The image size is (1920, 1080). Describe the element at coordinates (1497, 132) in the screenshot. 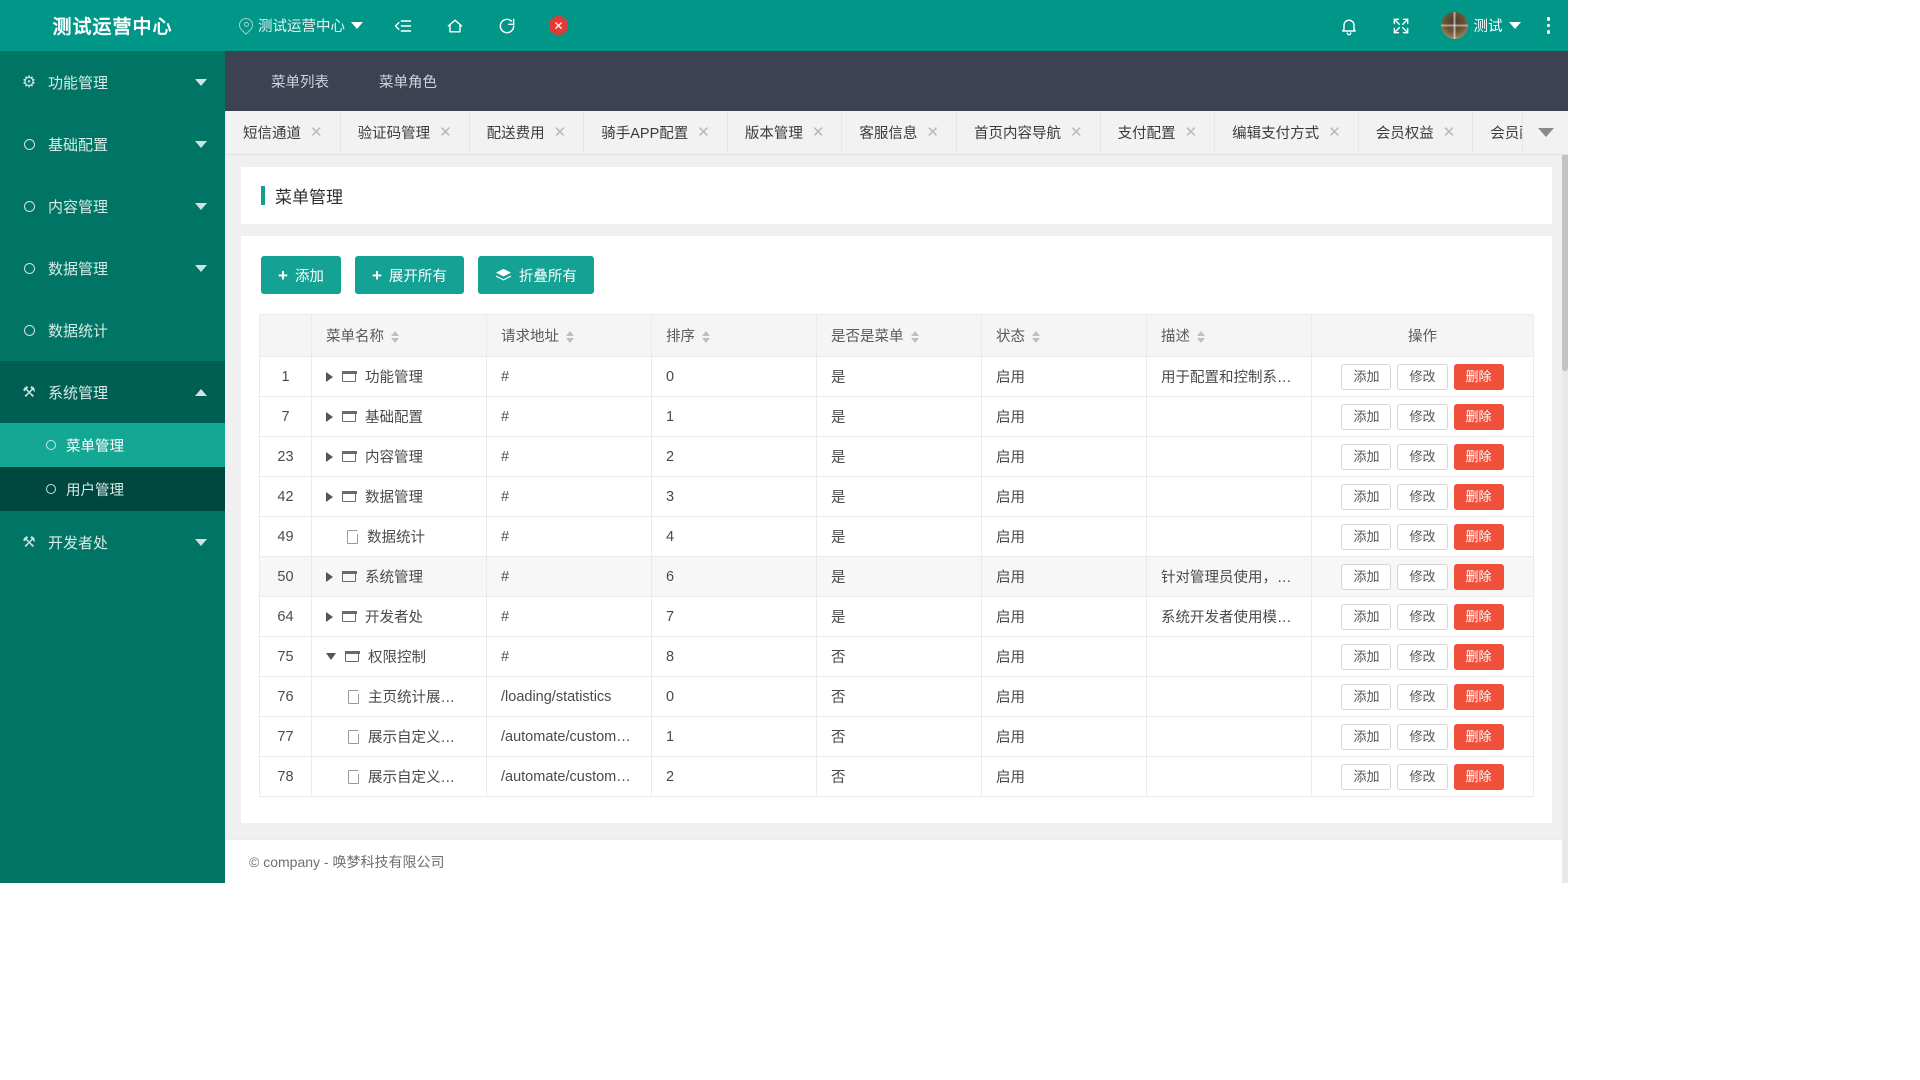

I see `open-tab: 会员配置✕` at that location.